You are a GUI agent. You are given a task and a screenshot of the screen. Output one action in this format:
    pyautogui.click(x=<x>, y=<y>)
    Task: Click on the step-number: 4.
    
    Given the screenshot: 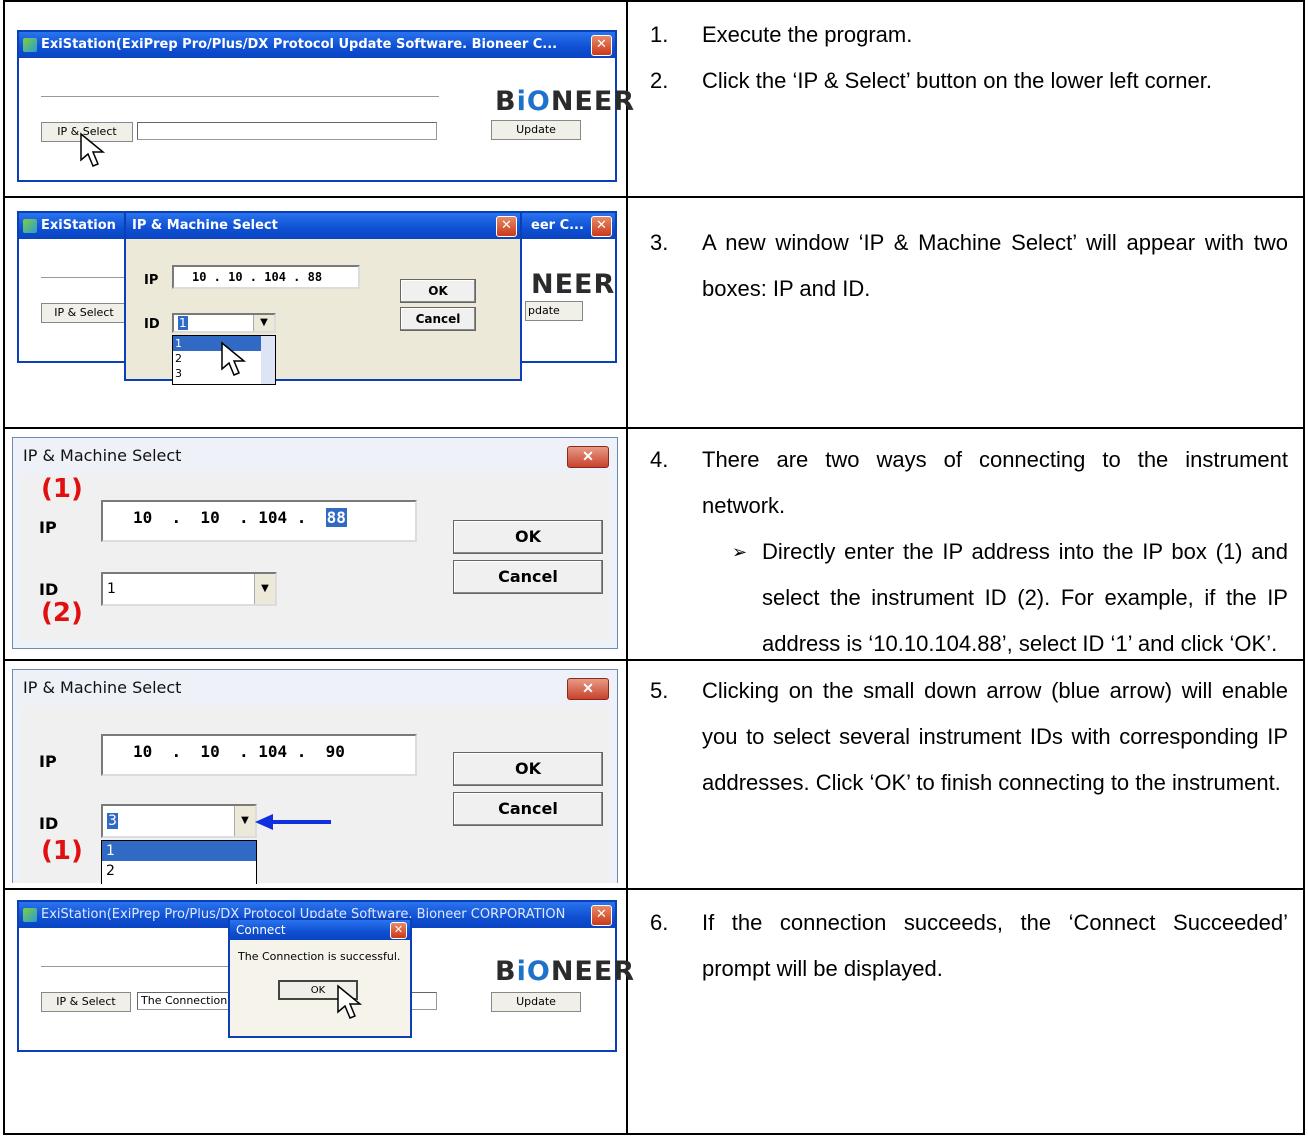 What is the action you would take?
    pyautogui.click(x=659, y=459)
    